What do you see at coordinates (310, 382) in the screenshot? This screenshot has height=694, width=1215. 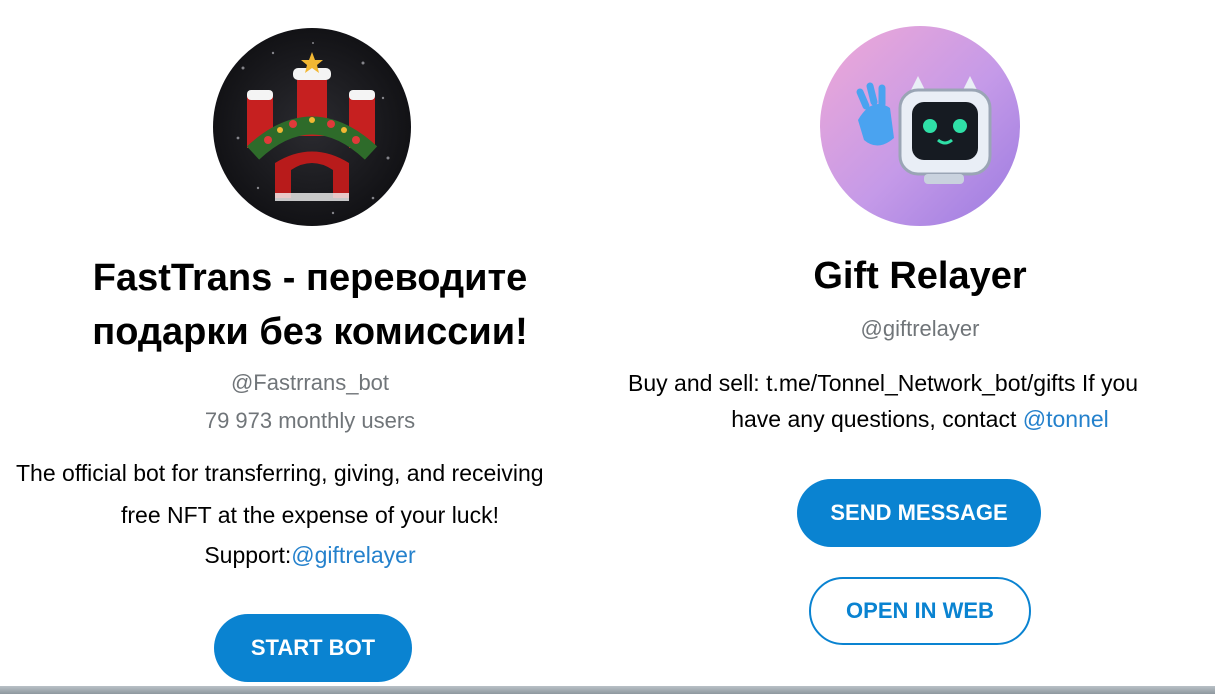 I see `bot-username: @Fastrrans_bot` at bounding box center [310, 382].